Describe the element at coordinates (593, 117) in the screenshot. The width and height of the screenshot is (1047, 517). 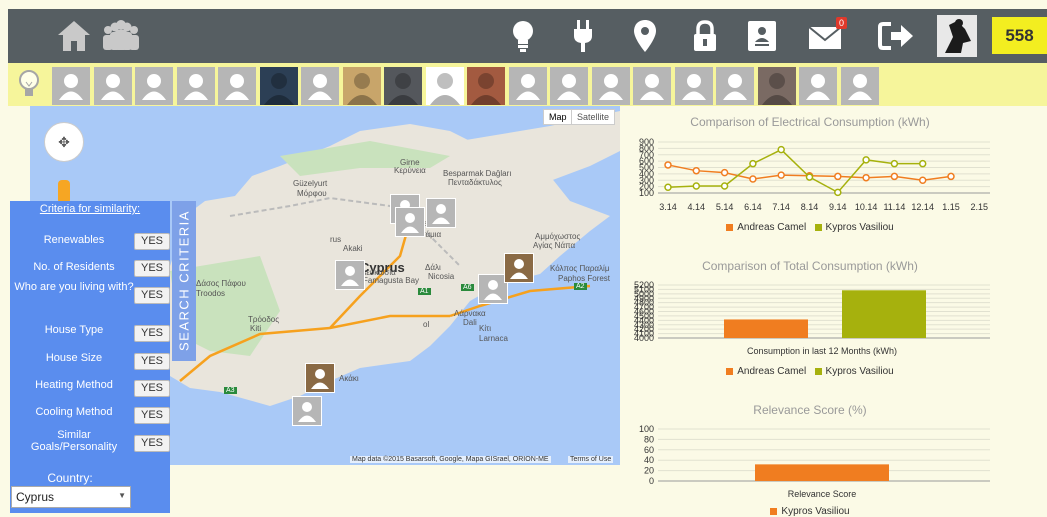
I see `satellite-type-button: Satellite` at that location.